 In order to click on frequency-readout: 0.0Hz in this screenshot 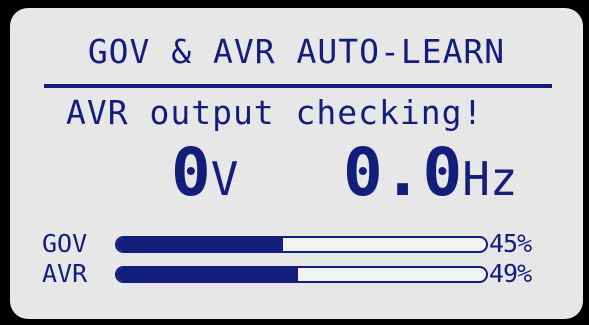, I will do `click(430, 173)`.